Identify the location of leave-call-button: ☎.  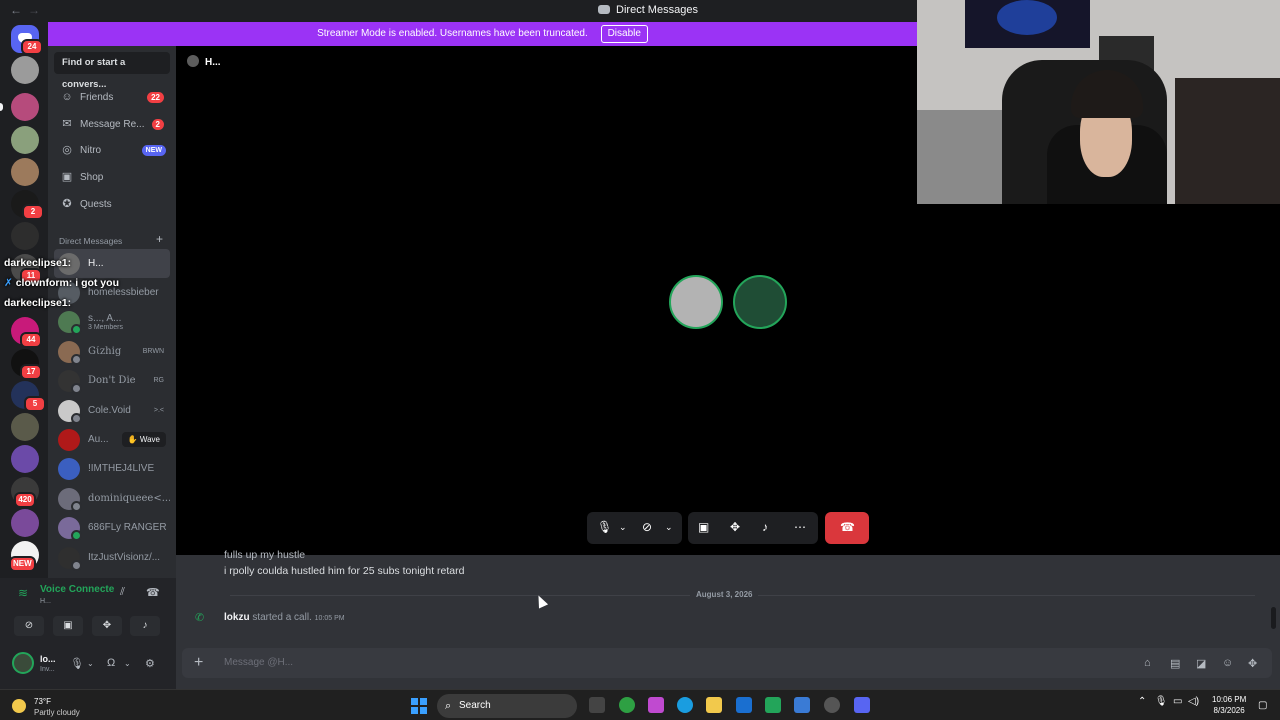
(847, 528).